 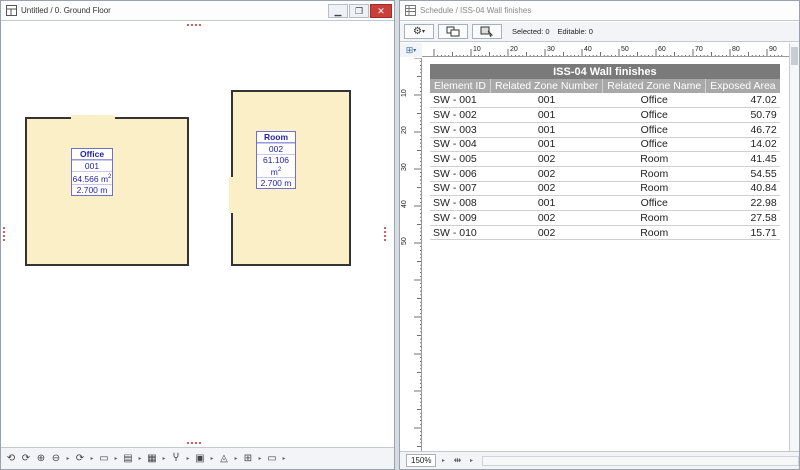 What do you see at coordinates (381, 11) in the screenshot?
I see `close-button: ✕` at bounding box center [381, 11].